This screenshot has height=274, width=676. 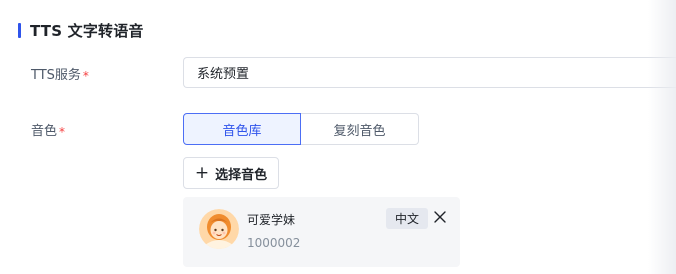 I want to click on voice-name: 可爱学妹, so click(x=271, y=220).